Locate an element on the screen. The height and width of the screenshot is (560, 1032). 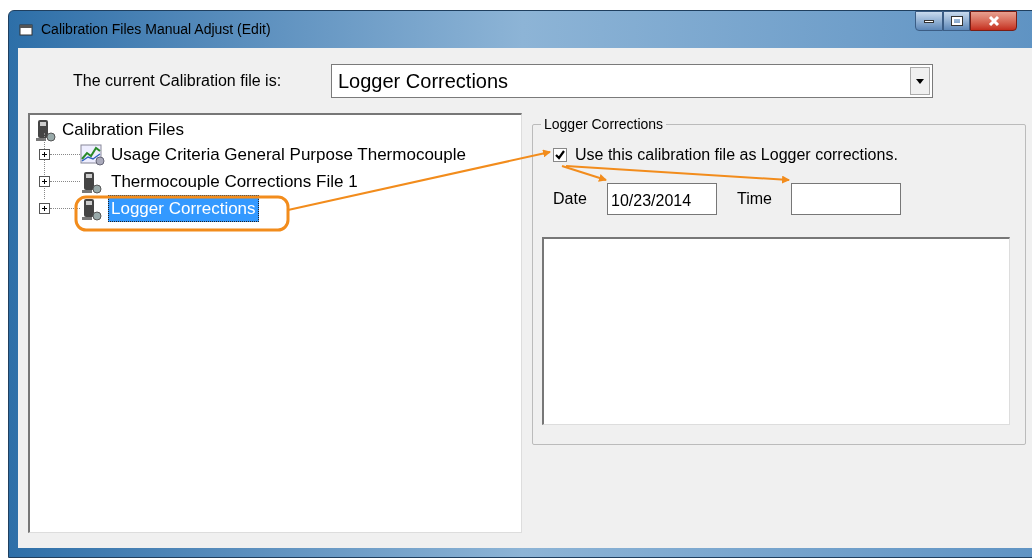
window-icon is located at coordinates (26, 29).